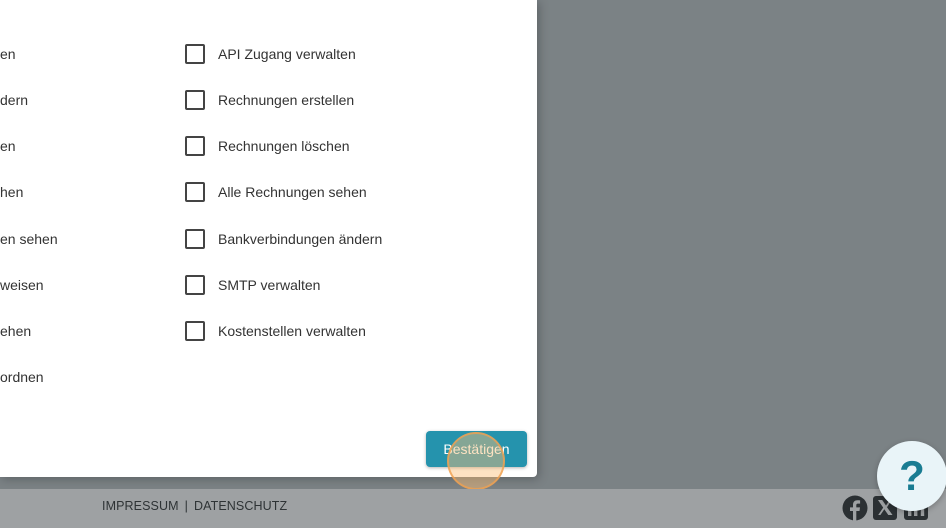  I want to click on footer: IMPRESSUM | DATENSCHUTZ, so click(473, 508).